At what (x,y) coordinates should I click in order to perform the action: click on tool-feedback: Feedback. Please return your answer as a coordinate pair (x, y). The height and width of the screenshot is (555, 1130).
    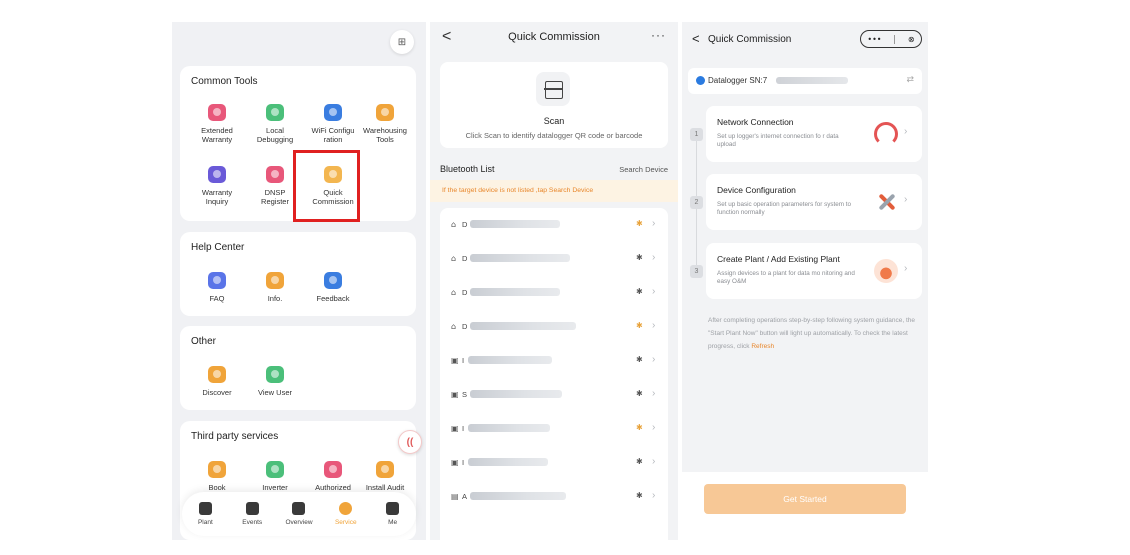
    Looking at the image, I should click on (333, 287).